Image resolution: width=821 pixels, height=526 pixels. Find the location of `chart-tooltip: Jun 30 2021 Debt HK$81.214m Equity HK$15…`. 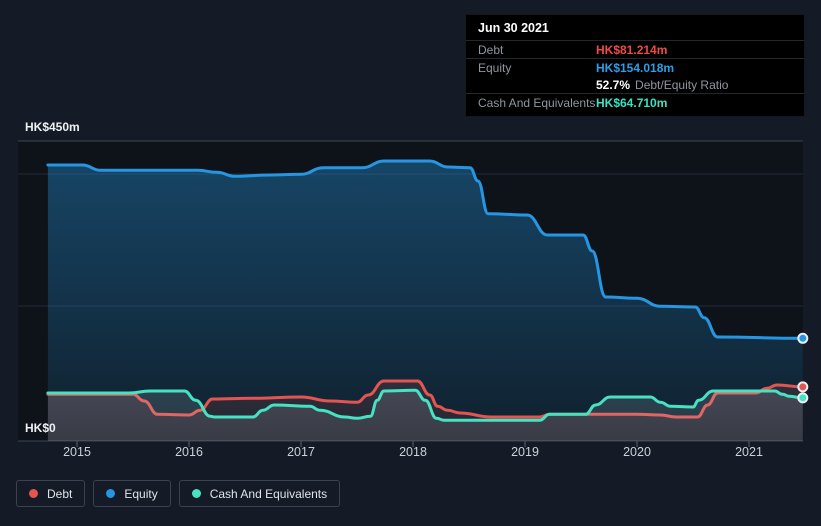

chart-tooltip: Jun 30 2021 Debt HK$81.214m Equity HK$15… is located at coordinates (635, 65).